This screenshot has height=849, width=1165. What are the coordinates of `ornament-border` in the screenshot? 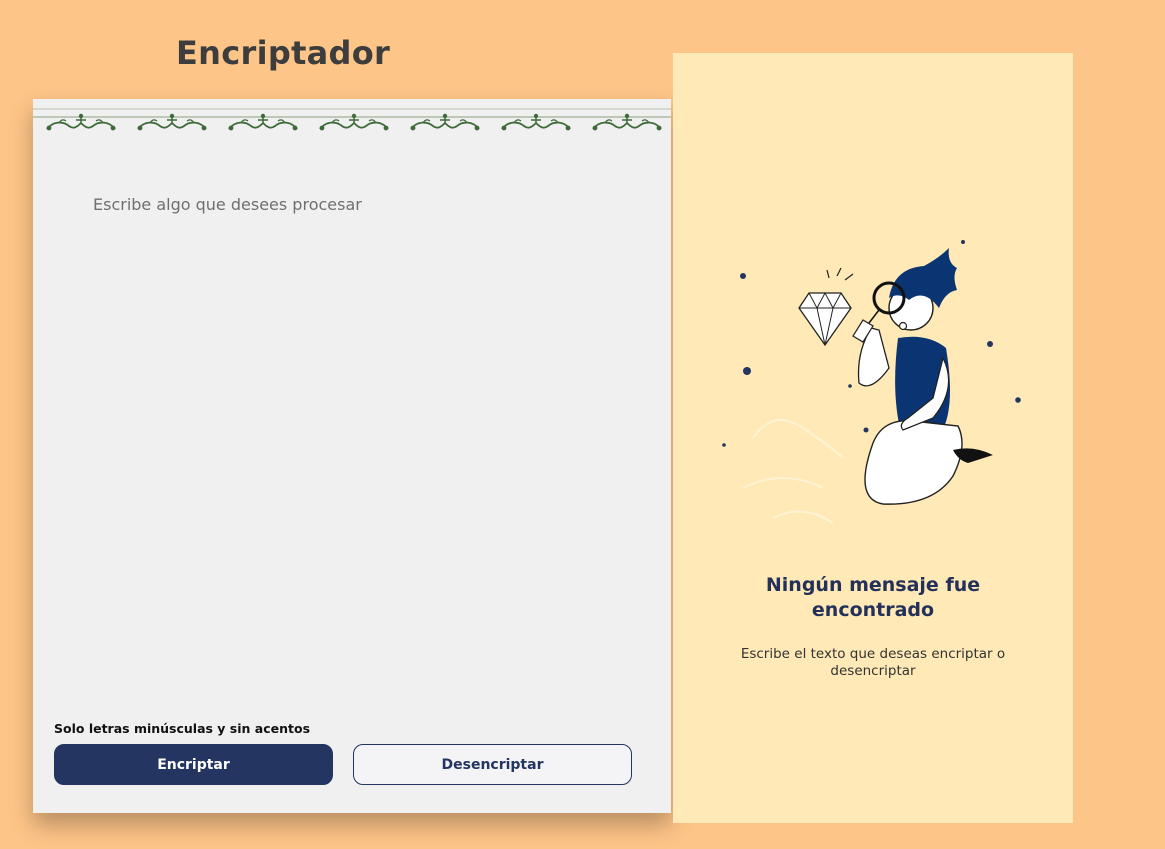 It's located at (352, 120).